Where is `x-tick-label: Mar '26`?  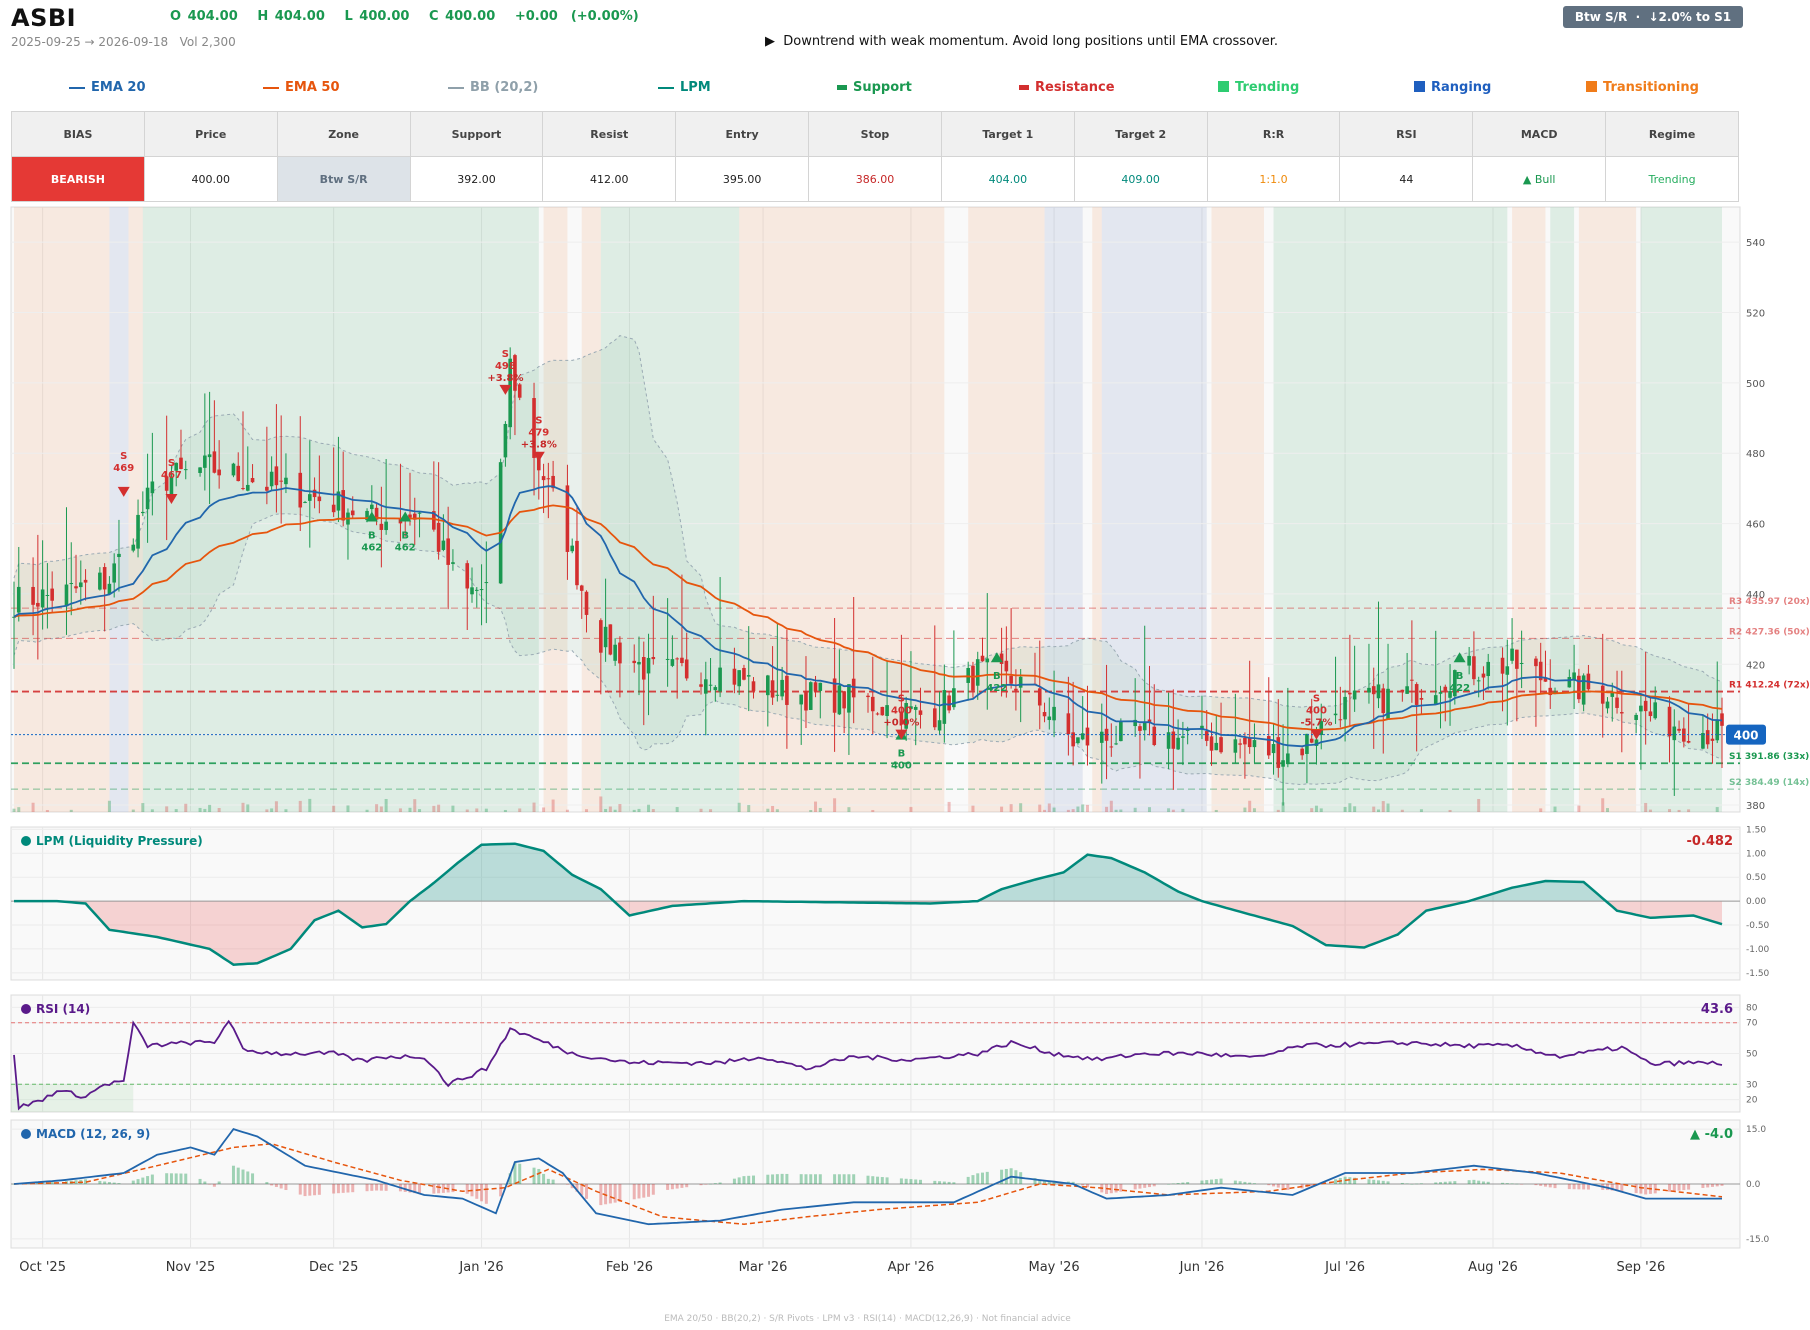
x-tick-label: Mar '26 is located at coordinates (763, 1267).